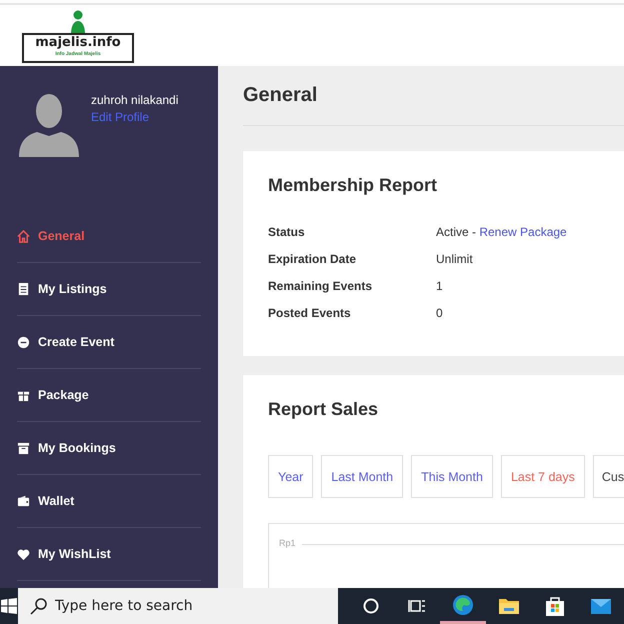 This screenshot has width=624, height=624. What do you see at coordinates (313, 259) in the screenshot?
I see `field-label: Expiration Date` at bounding box center [313, 259].